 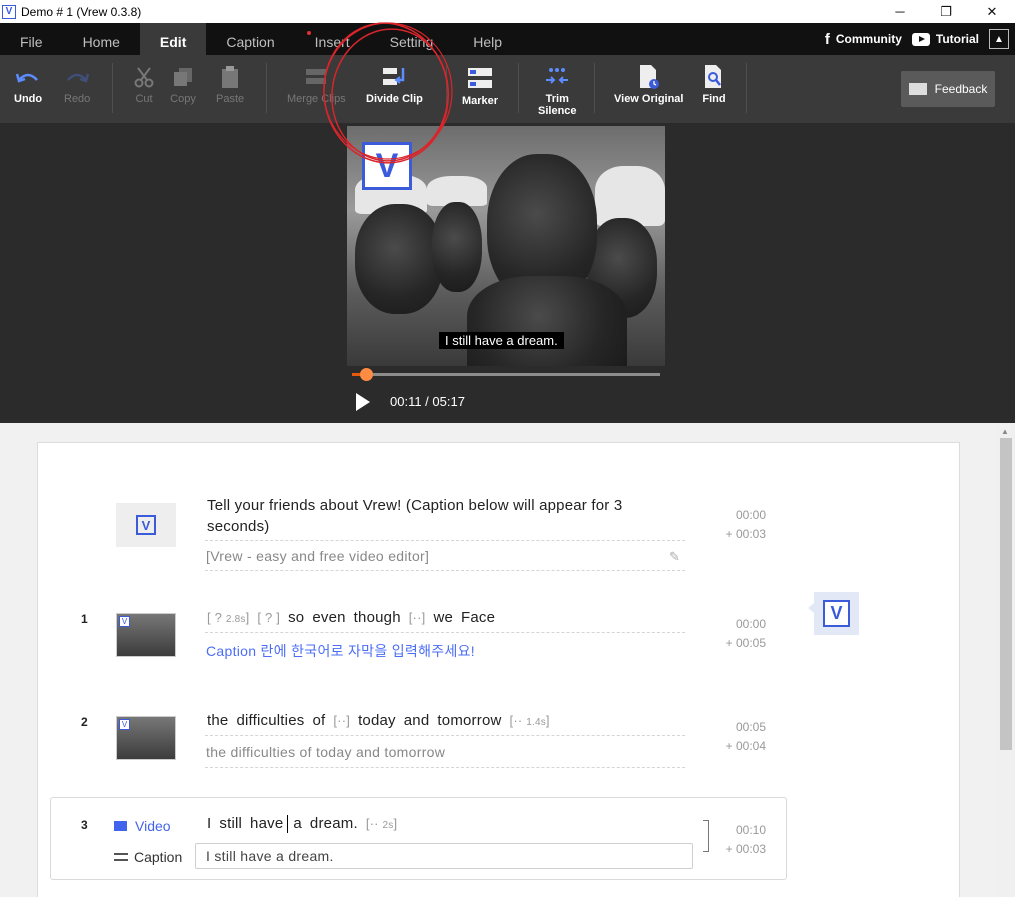 I want to click on window-controls: ─ ❐ ✕, so click(x=946, y=11).